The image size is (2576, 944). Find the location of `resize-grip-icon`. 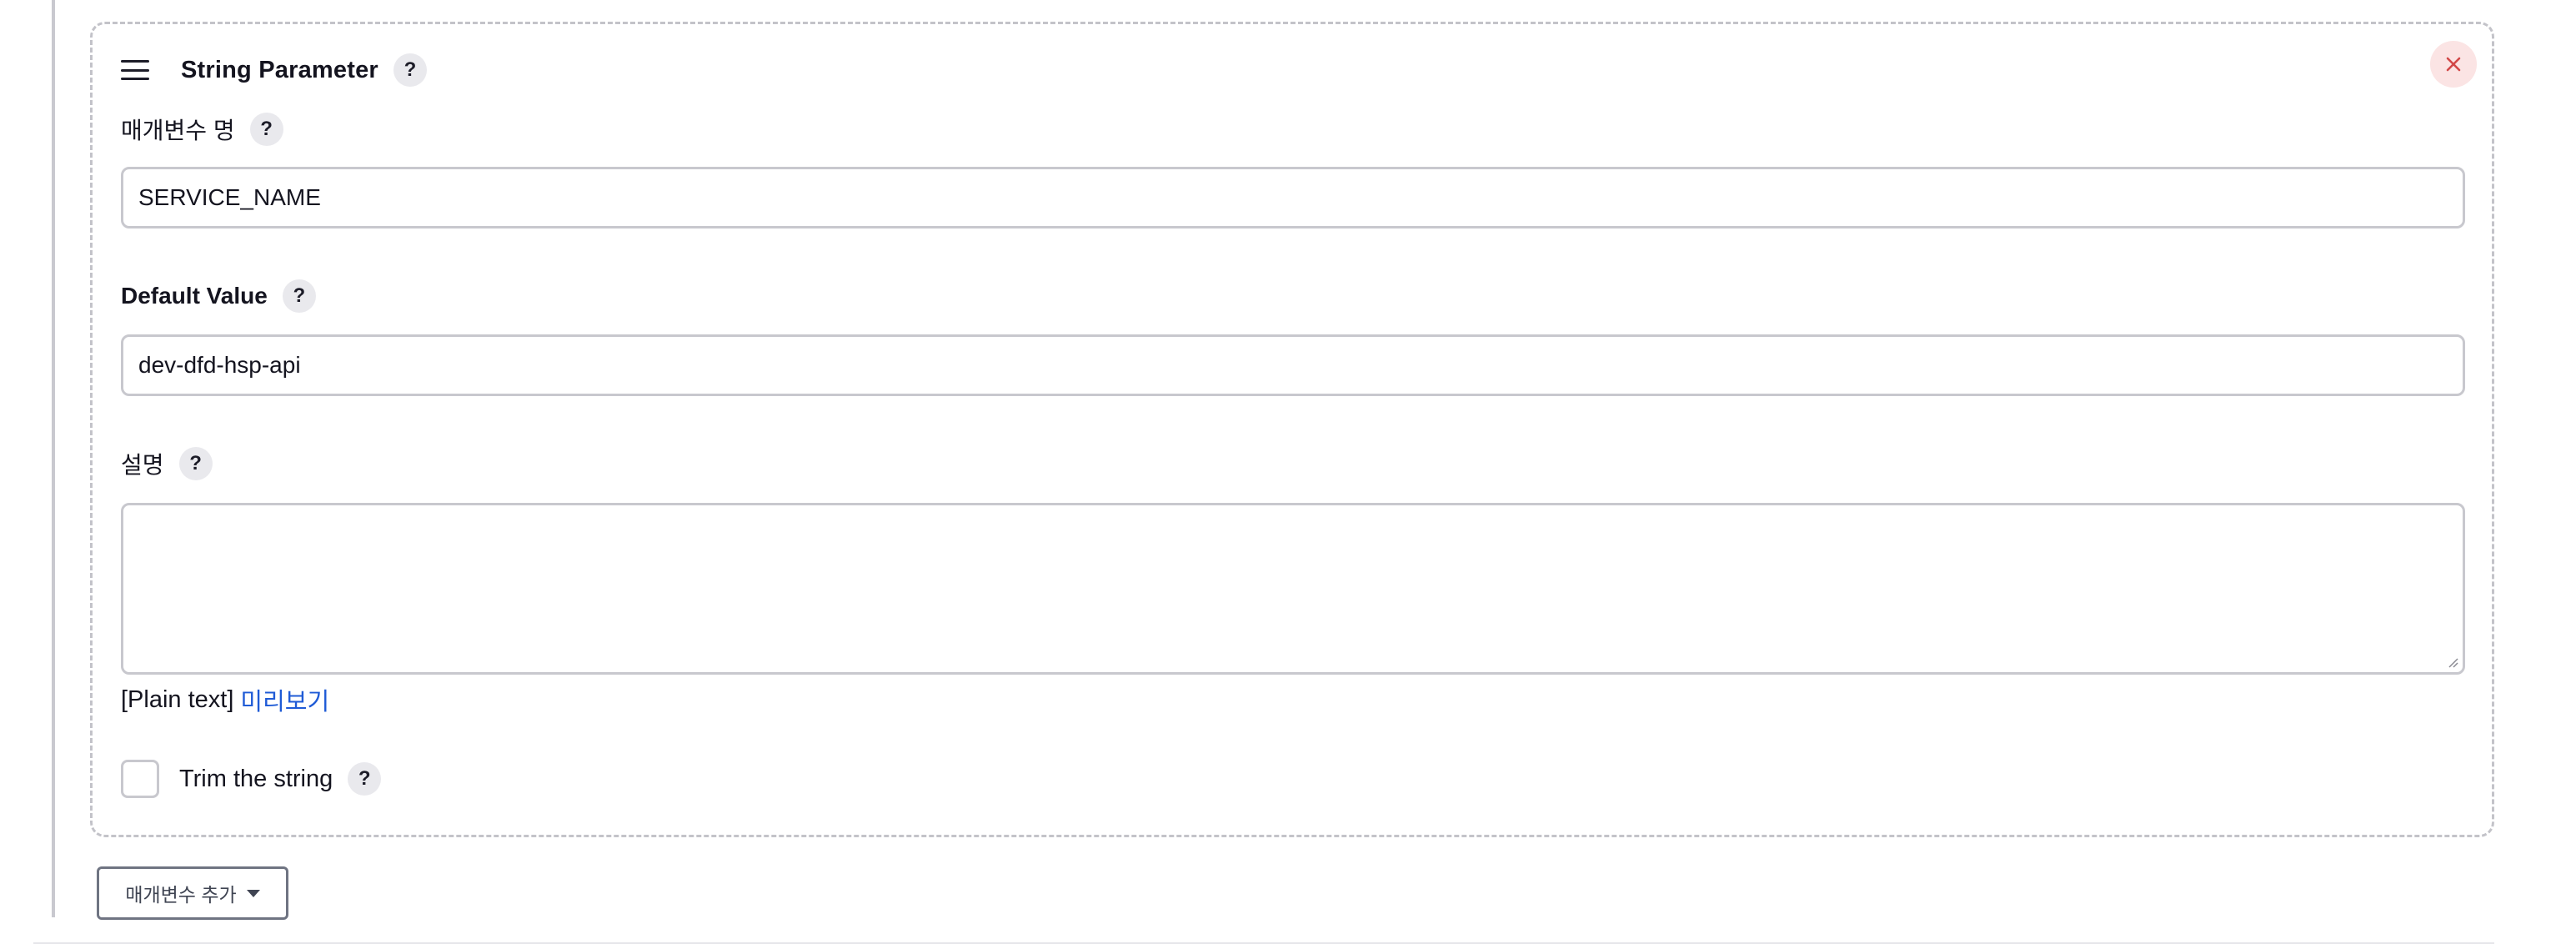

resize-grip-icon is located at coordinates (2453, 663).